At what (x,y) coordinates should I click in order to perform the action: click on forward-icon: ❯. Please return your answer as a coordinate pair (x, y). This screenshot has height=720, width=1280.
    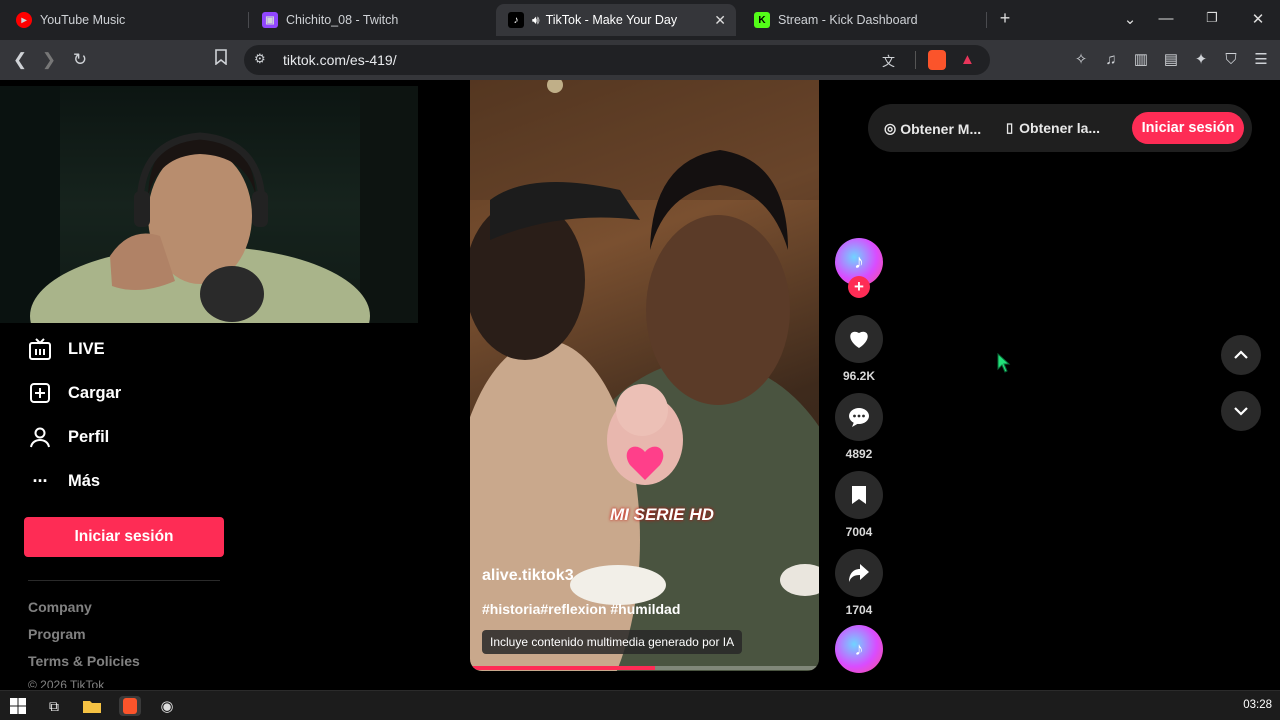
    Looking at the image, I should click on (49, 60).